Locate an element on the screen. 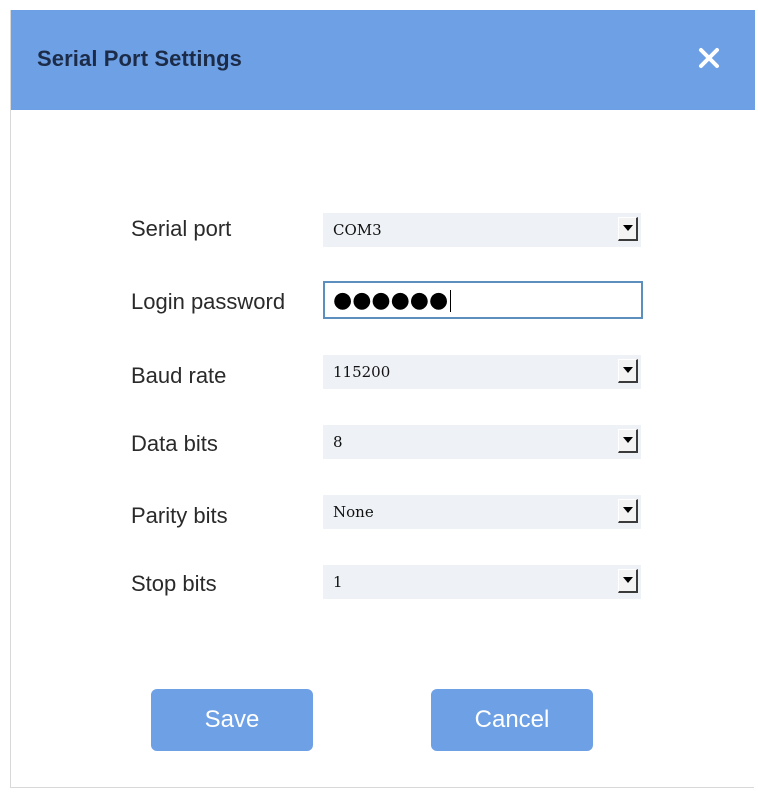 This screenshot has height=796, width=758. cancel-button: Cancel is located at coordinates (512, 720).